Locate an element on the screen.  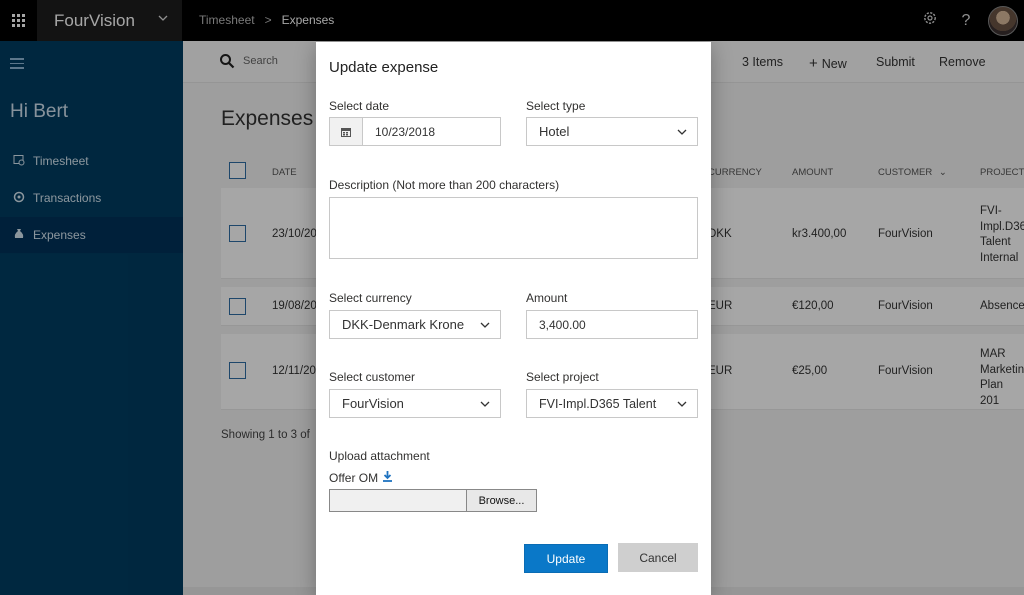
date-picker: 10/23/2018 is located at coordinates (415, 131).